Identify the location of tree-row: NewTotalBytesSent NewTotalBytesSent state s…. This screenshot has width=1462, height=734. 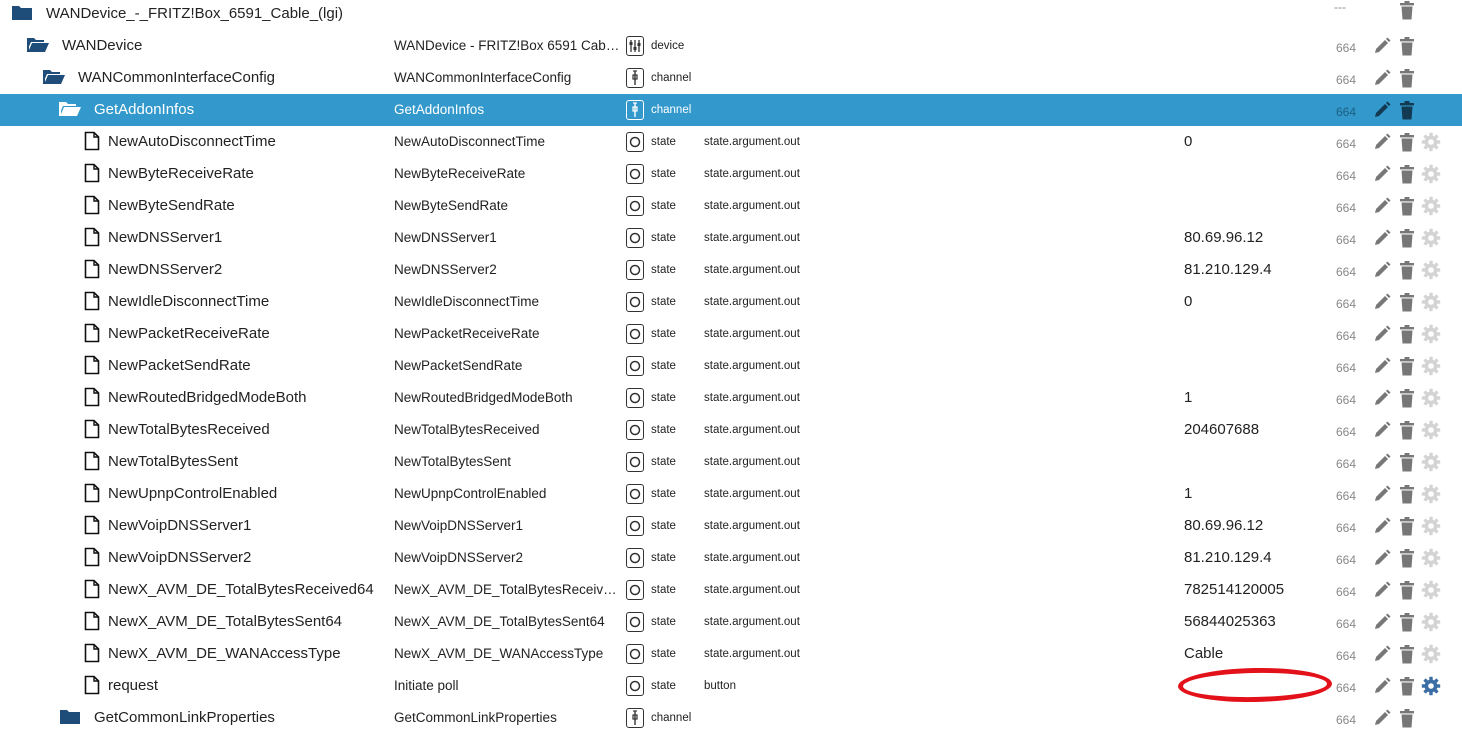
(731, 462).